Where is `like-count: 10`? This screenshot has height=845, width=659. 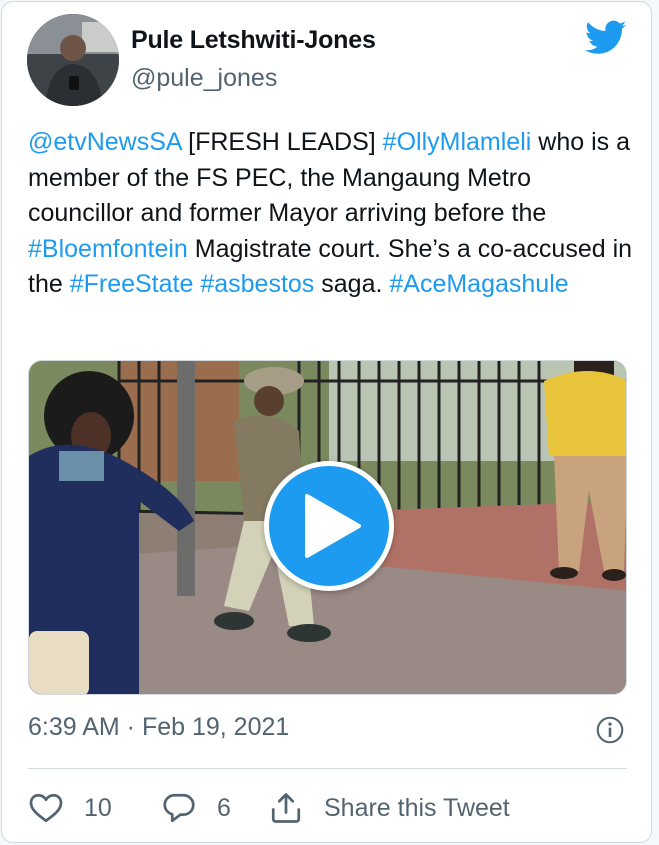
like-count: 10 is located at coordinates (98, 807).